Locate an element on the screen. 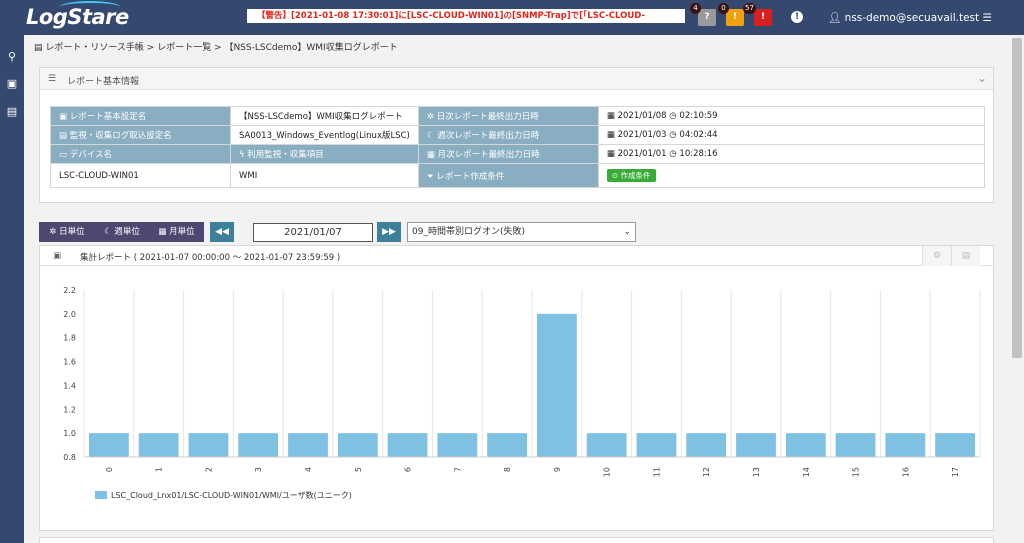  user-menu: 👤︎ nss-demo@secuavail.test ☰ is located at coordinates (910, 17).